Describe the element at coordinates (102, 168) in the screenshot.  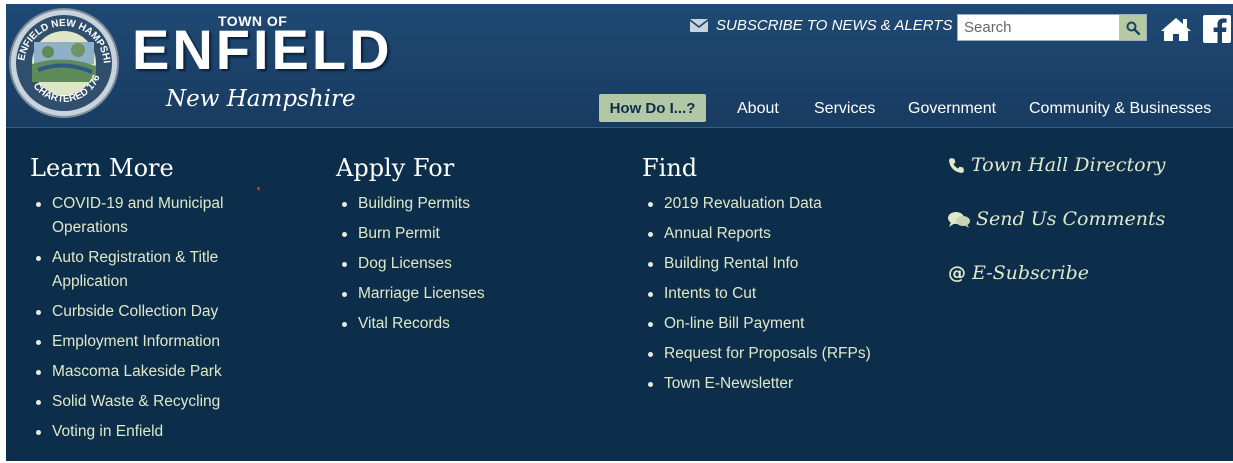
I see `learn-more-heading: Learn More` at that location.